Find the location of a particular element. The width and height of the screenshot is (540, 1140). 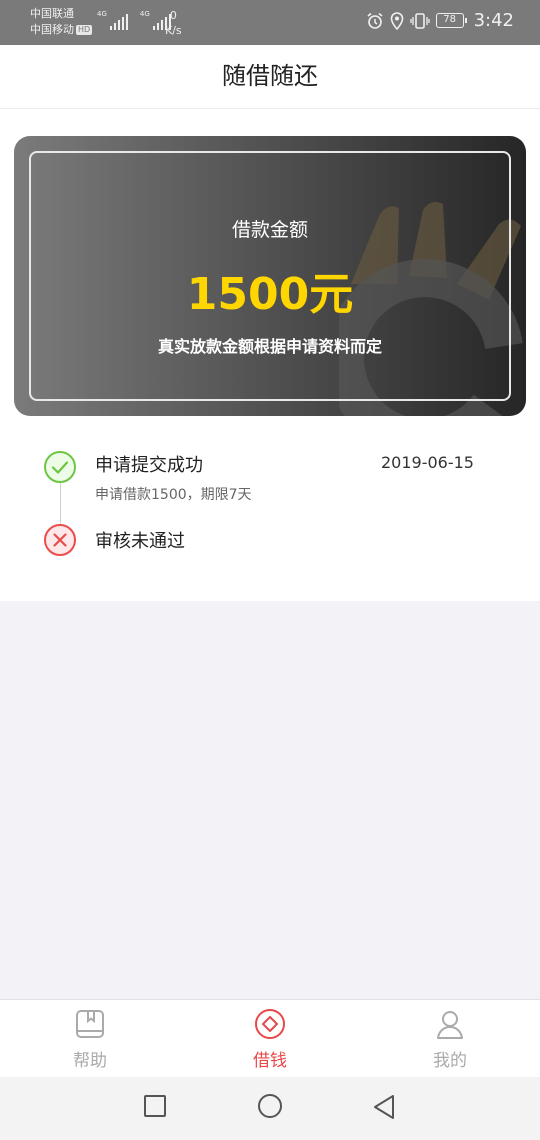

tab-mine: 我的 is located at coordinates (450, 1039).